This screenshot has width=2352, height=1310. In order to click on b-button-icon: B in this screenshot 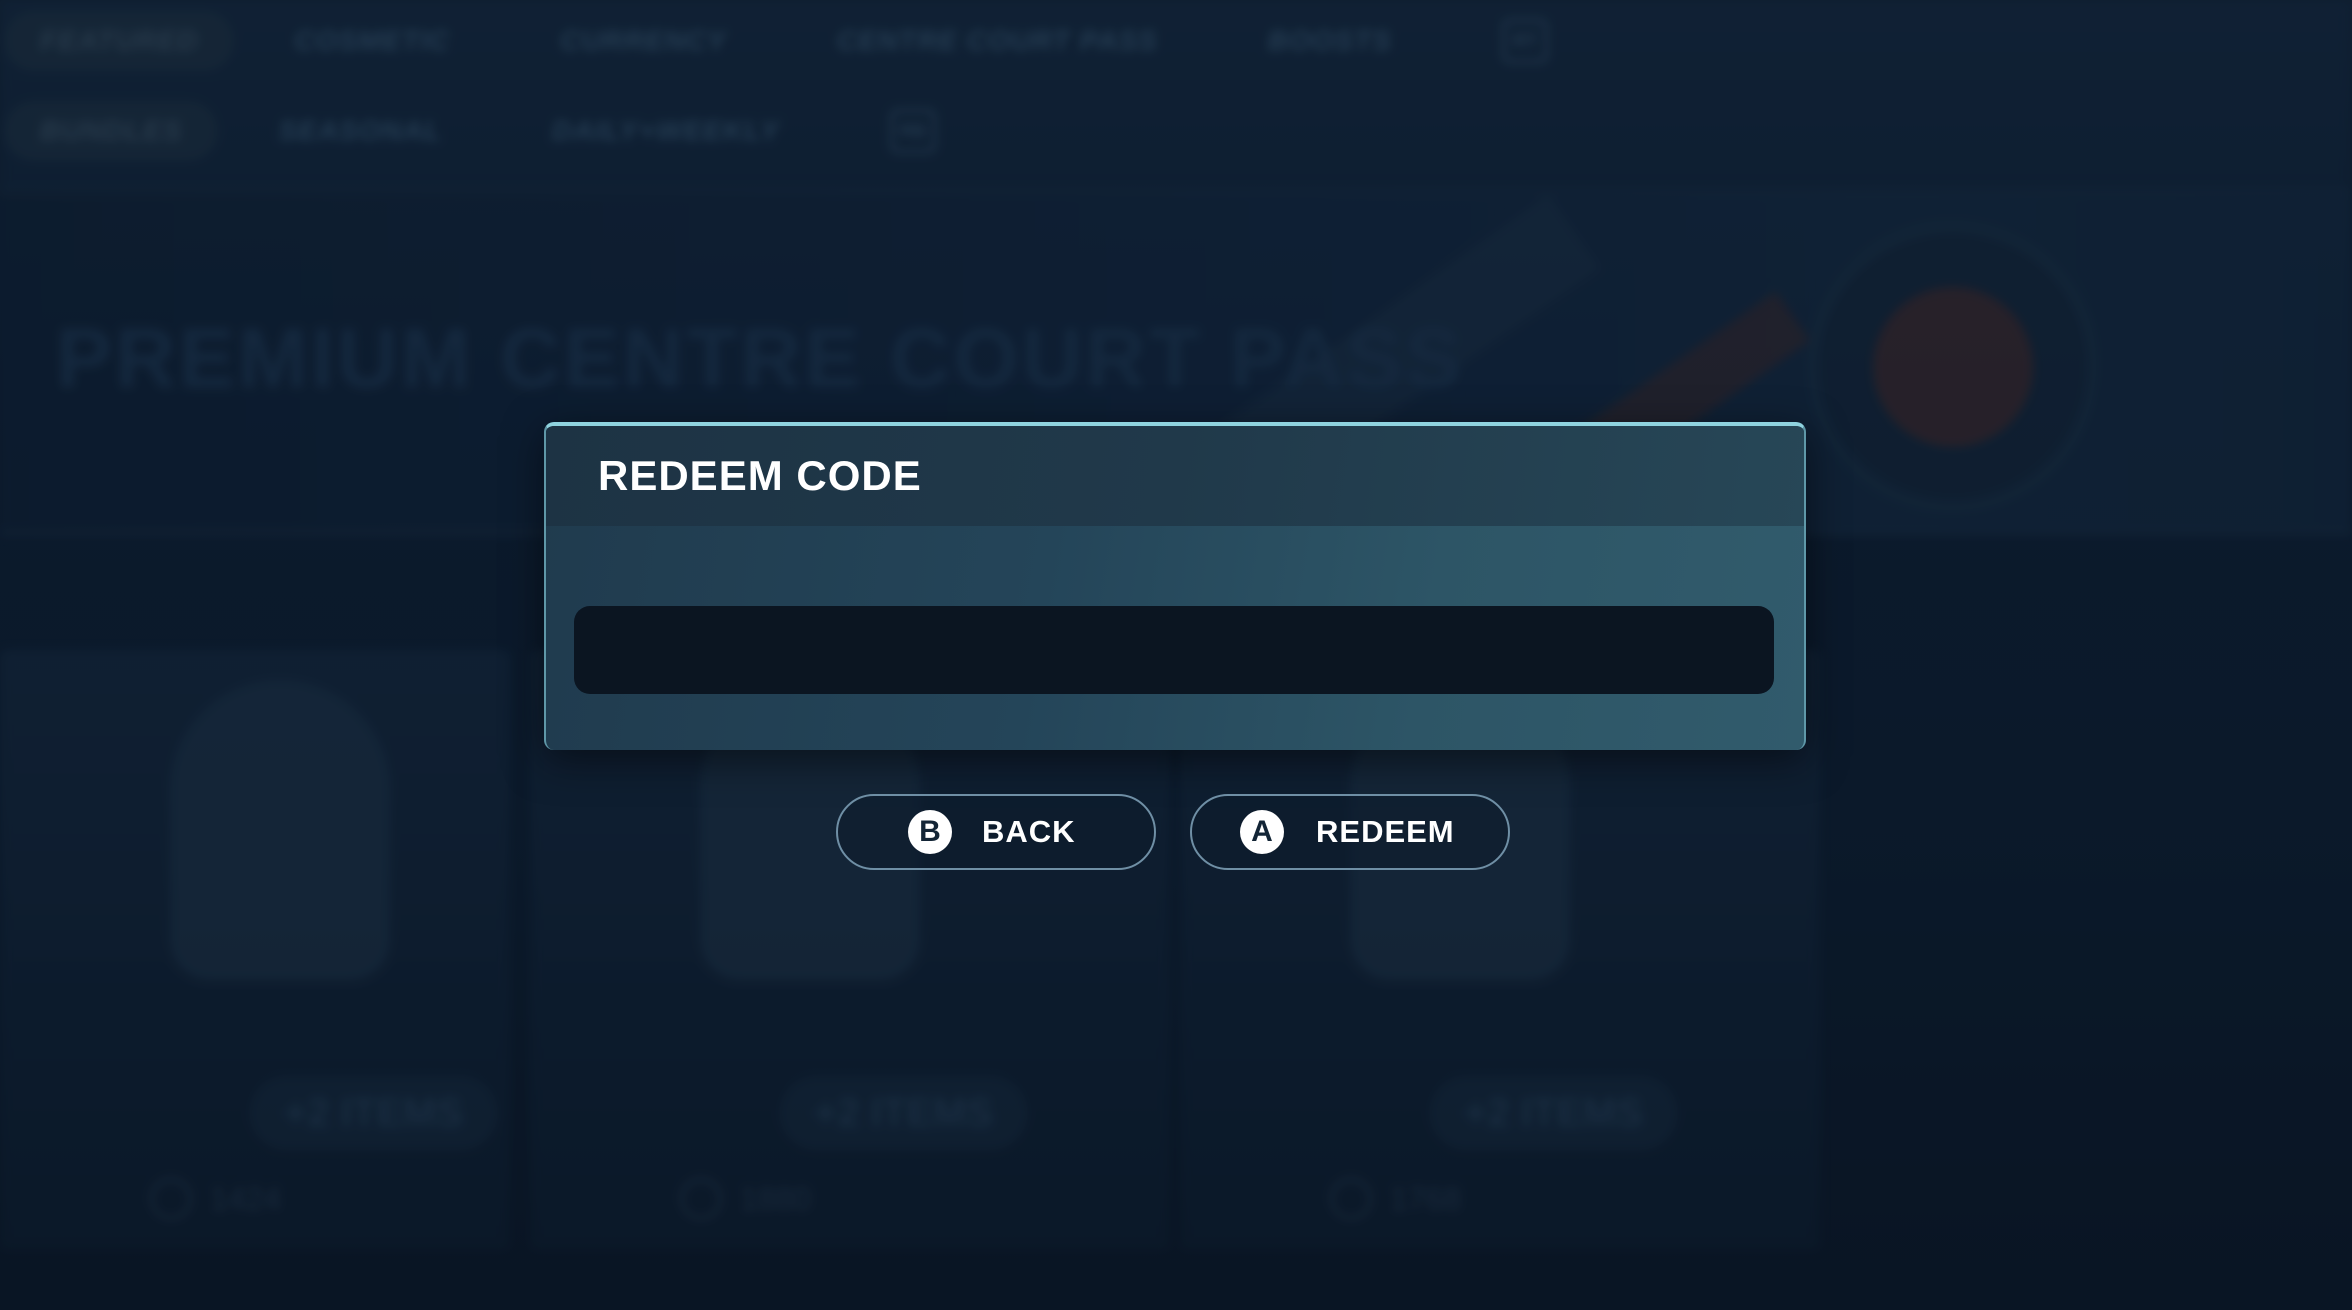, I will do `click(930, 832)`.